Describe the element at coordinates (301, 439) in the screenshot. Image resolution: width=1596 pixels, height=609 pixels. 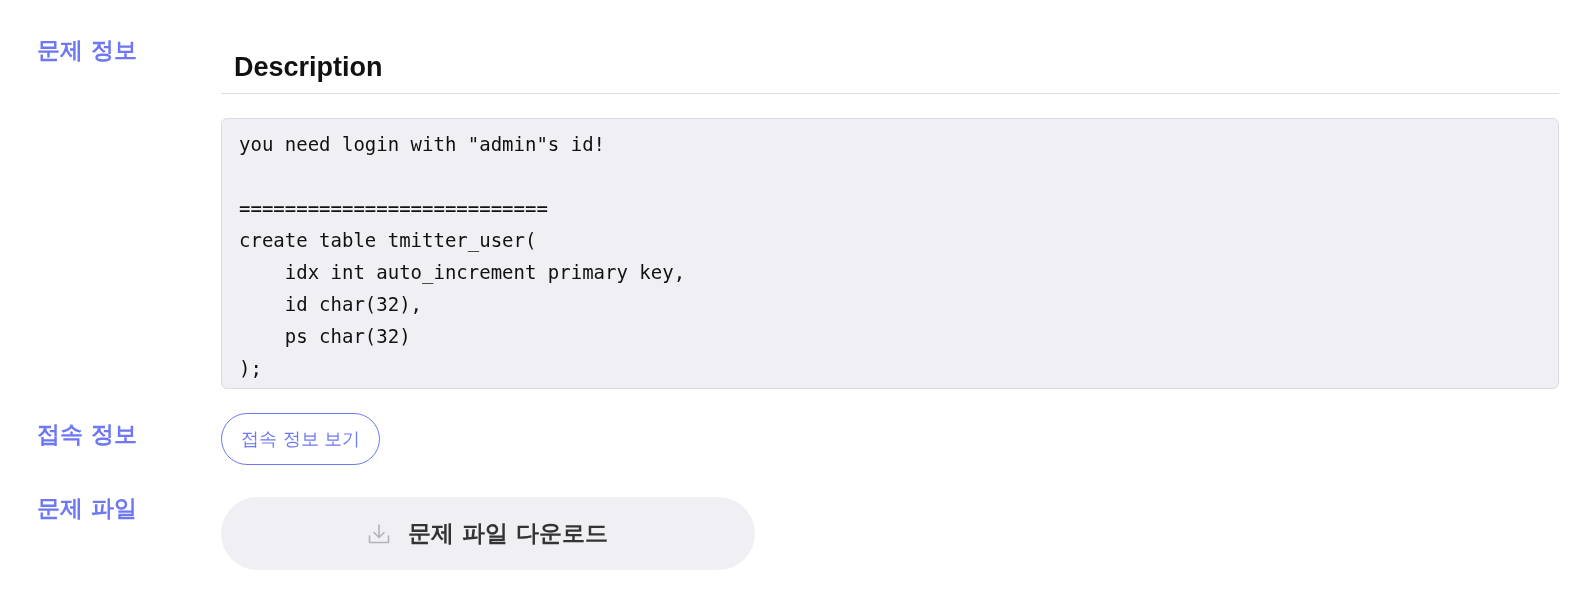
I see `access-info-button: 접속 정보 보기` at that location.